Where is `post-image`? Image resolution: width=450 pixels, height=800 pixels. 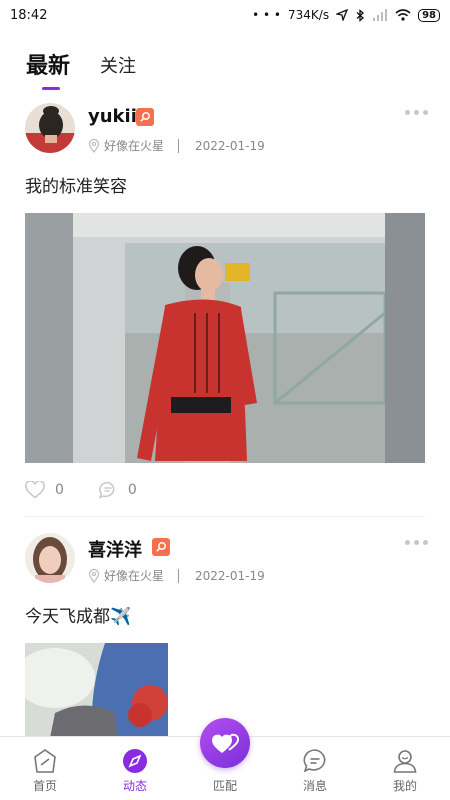 post-image is located at coordinates (96, 689).